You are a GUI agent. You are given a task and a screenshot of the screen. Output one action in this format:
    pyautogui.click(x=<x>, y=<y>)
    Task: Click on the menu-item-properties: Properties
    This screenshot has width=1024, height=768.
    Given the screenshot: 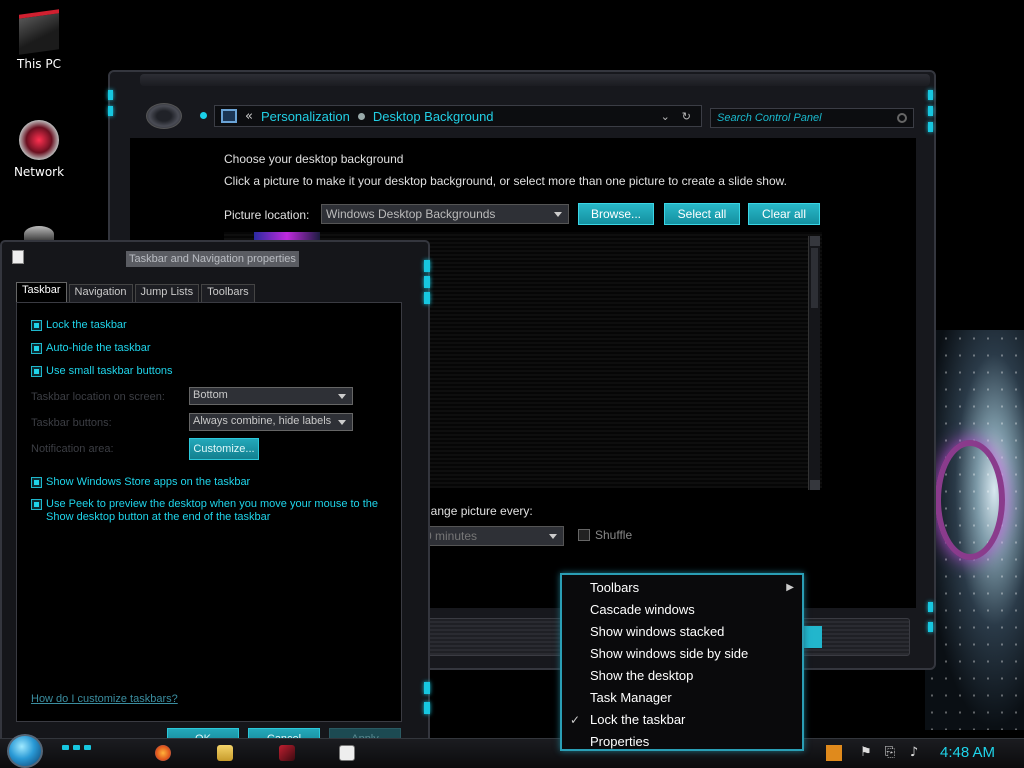 What is the action you would take?
    pyautogui.click(x=682, y=742)
    